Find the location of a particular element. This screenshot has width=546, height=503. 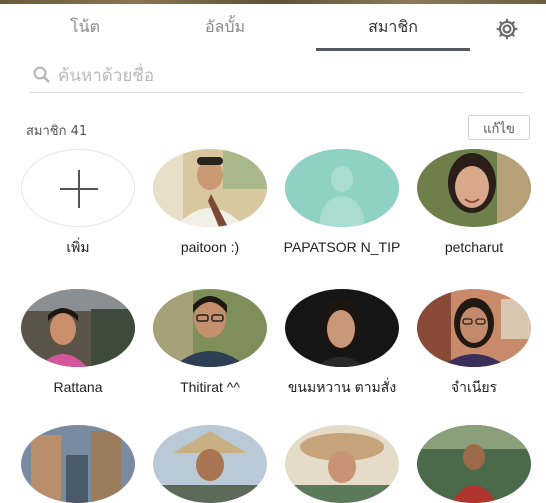

member-item: ขนมหวาน ตามสั่ง is located at coordinates (342, 342).